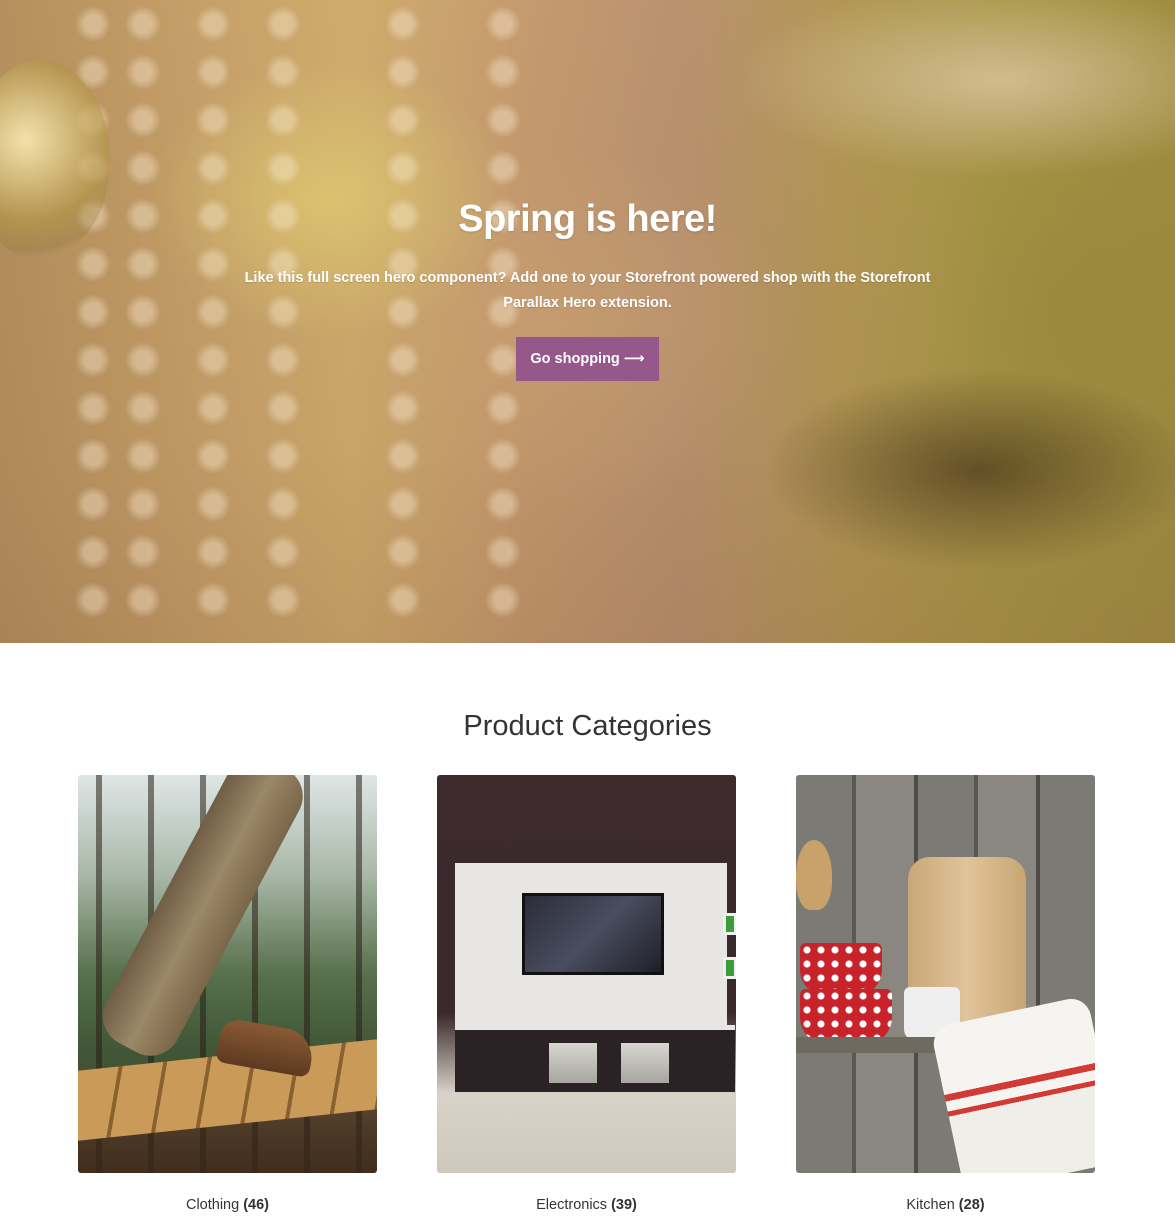  What do you see at coordinates (971, 1205) in the screenshot?
I see `category-count: (28)` at bounding box center [971, 1205].